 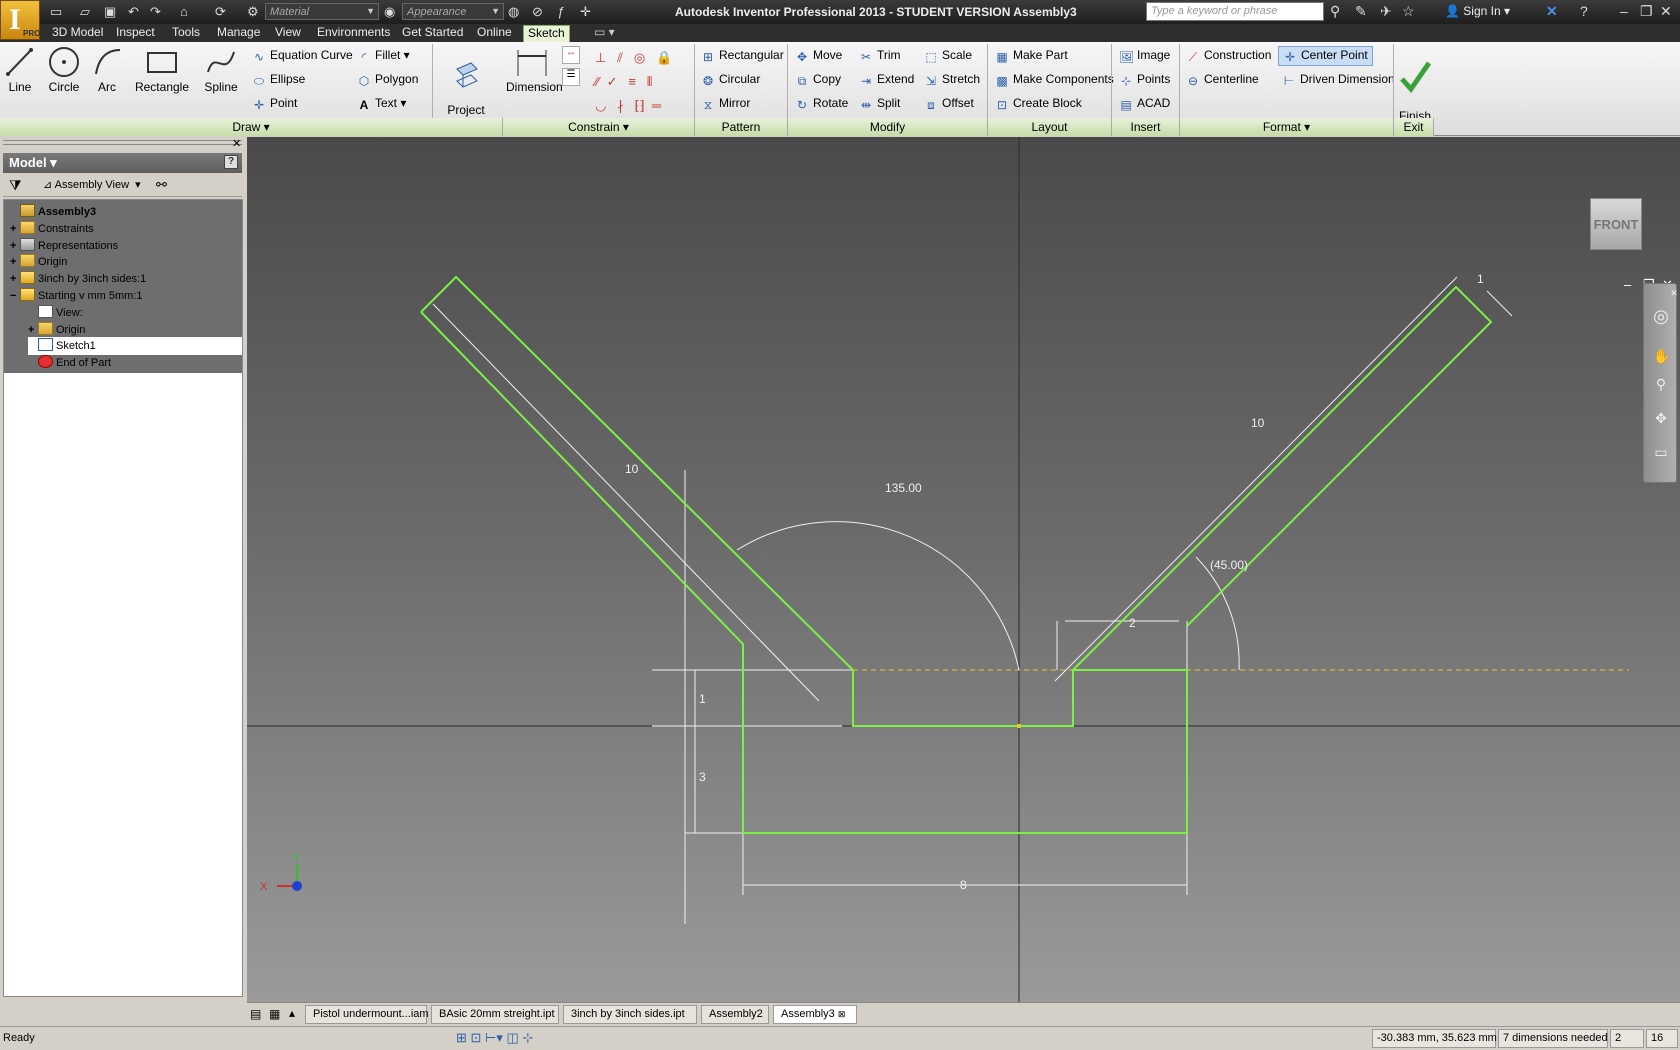 I want to click on move-button: ✥ Move, so click(x=818, y=56).